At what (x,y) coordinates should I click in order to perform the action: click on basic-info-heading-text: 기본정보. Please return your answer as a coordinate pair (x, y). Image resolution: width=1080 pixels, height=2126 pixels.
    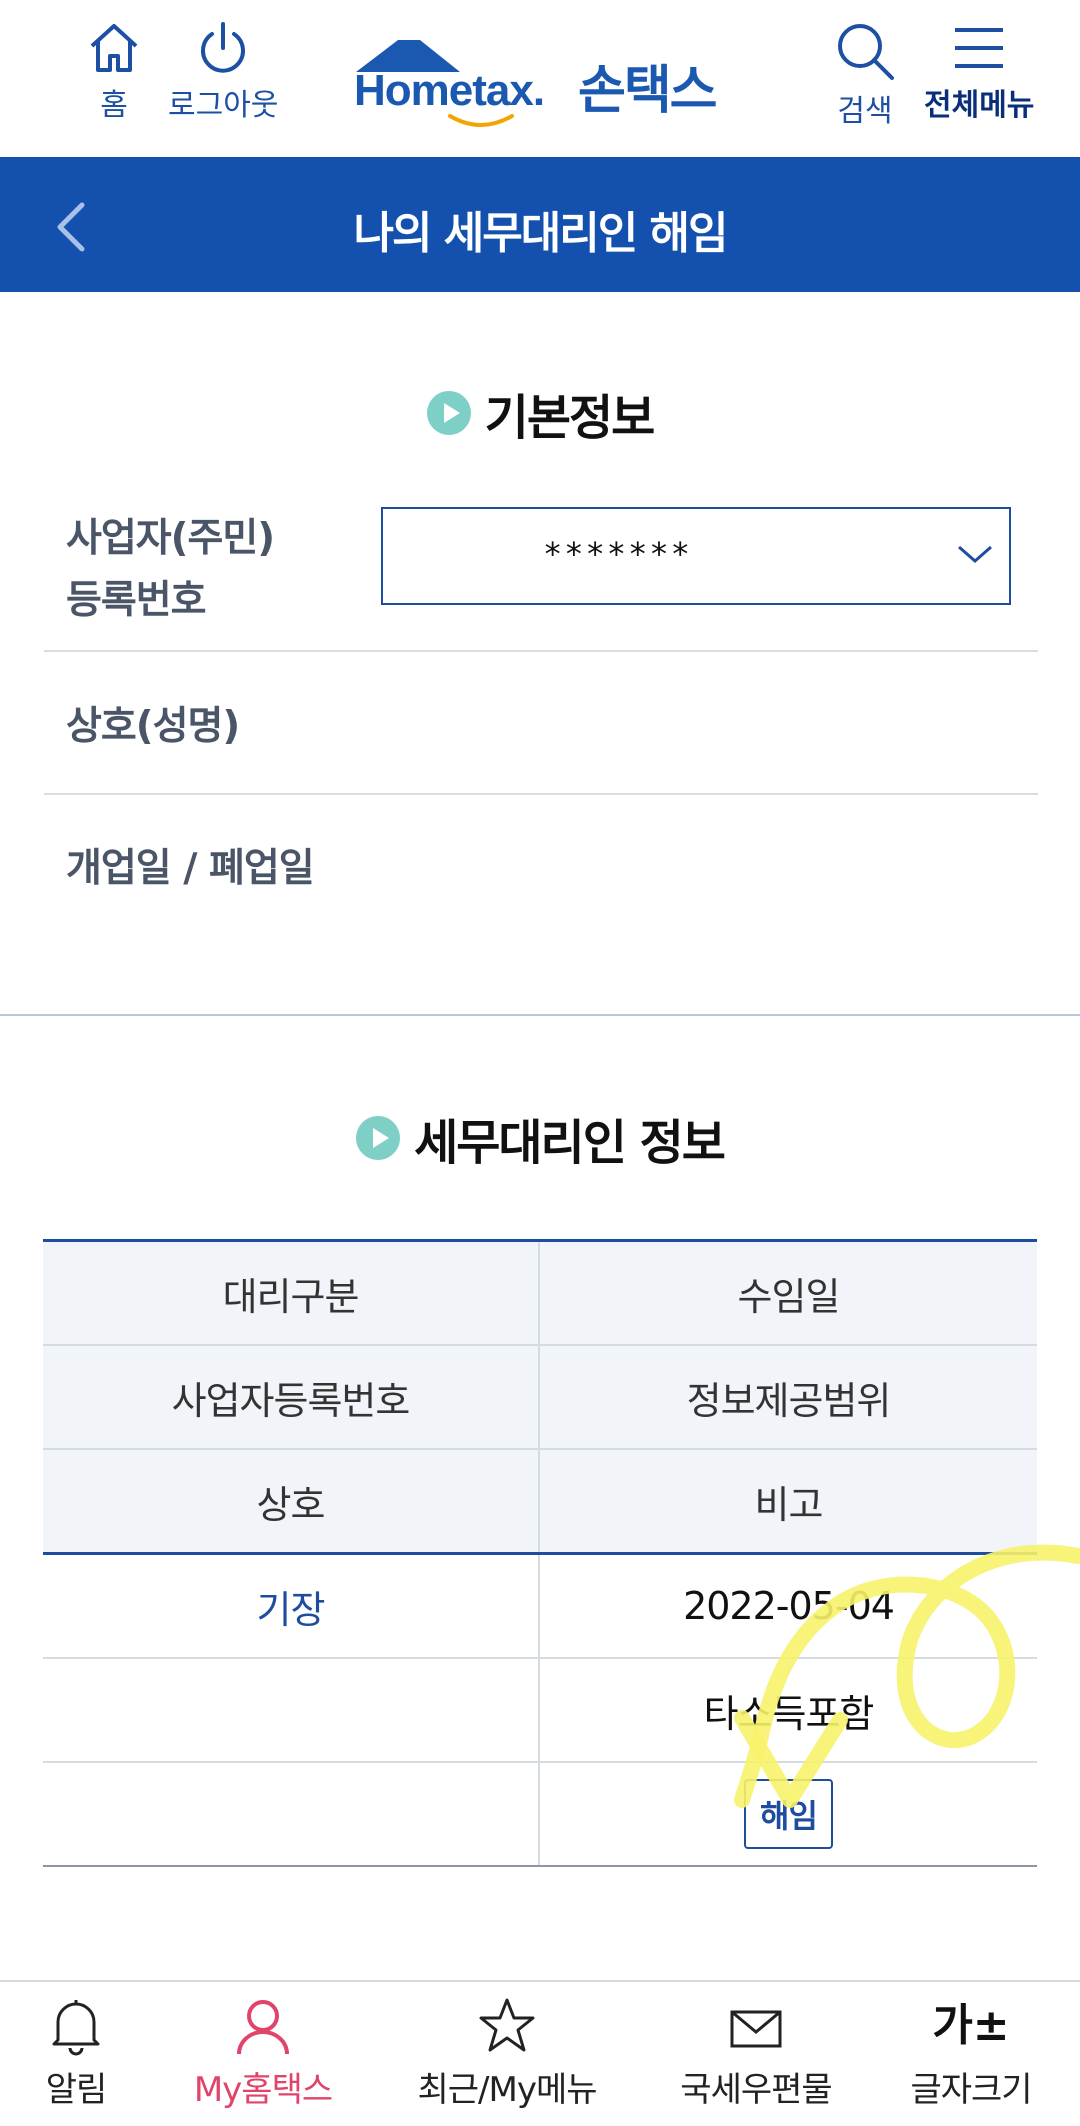
    Looking at the image, I should click on (570, 418).